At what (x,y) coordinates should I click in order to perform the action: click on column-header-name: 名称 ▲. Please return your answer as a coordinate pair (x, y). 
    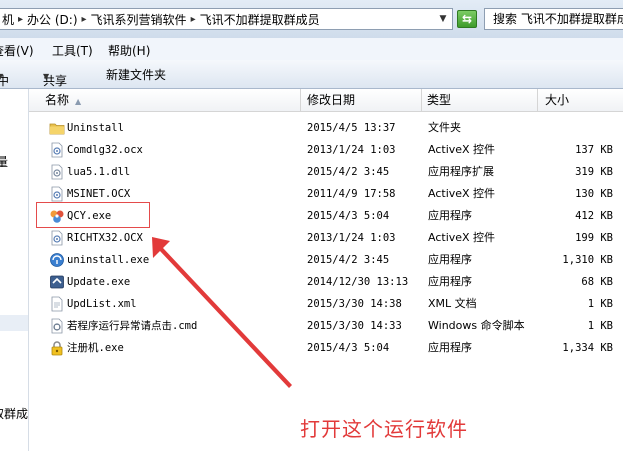
    Looking at the image, I should click on (165, 100).